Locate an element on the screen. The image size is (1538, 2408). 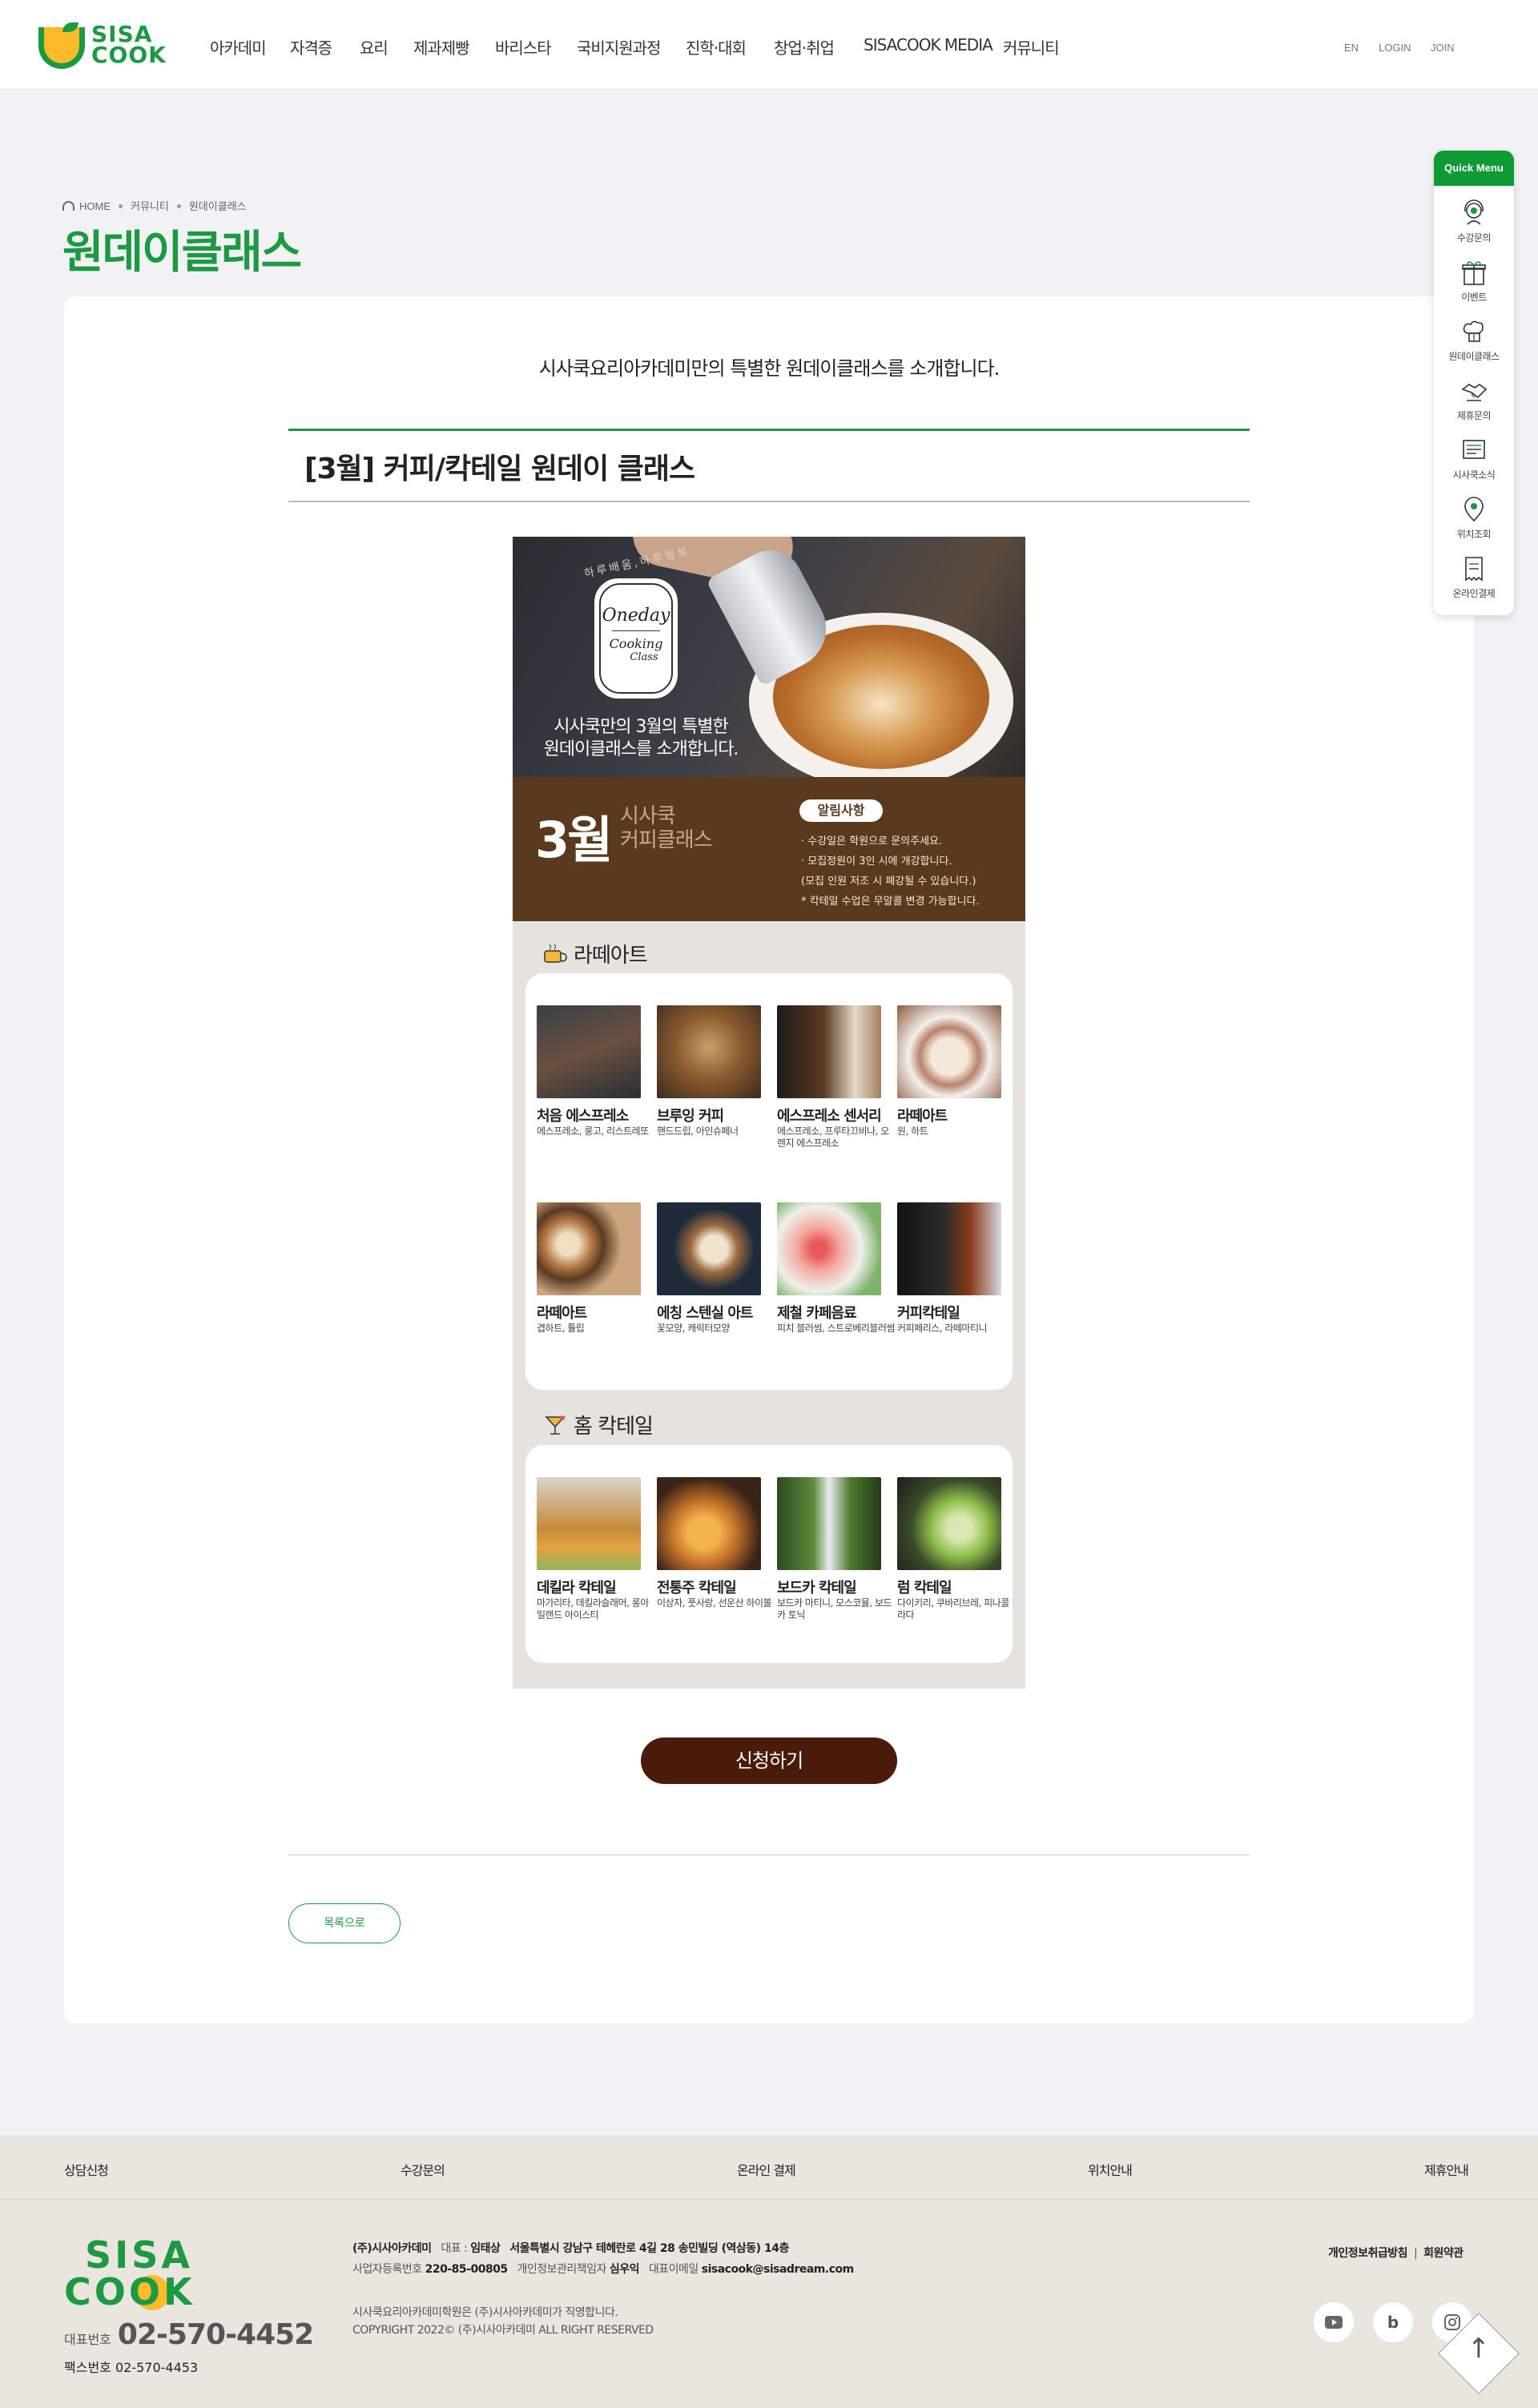
footer-logo: SISA COOK is located at coordinates (129, 2273).